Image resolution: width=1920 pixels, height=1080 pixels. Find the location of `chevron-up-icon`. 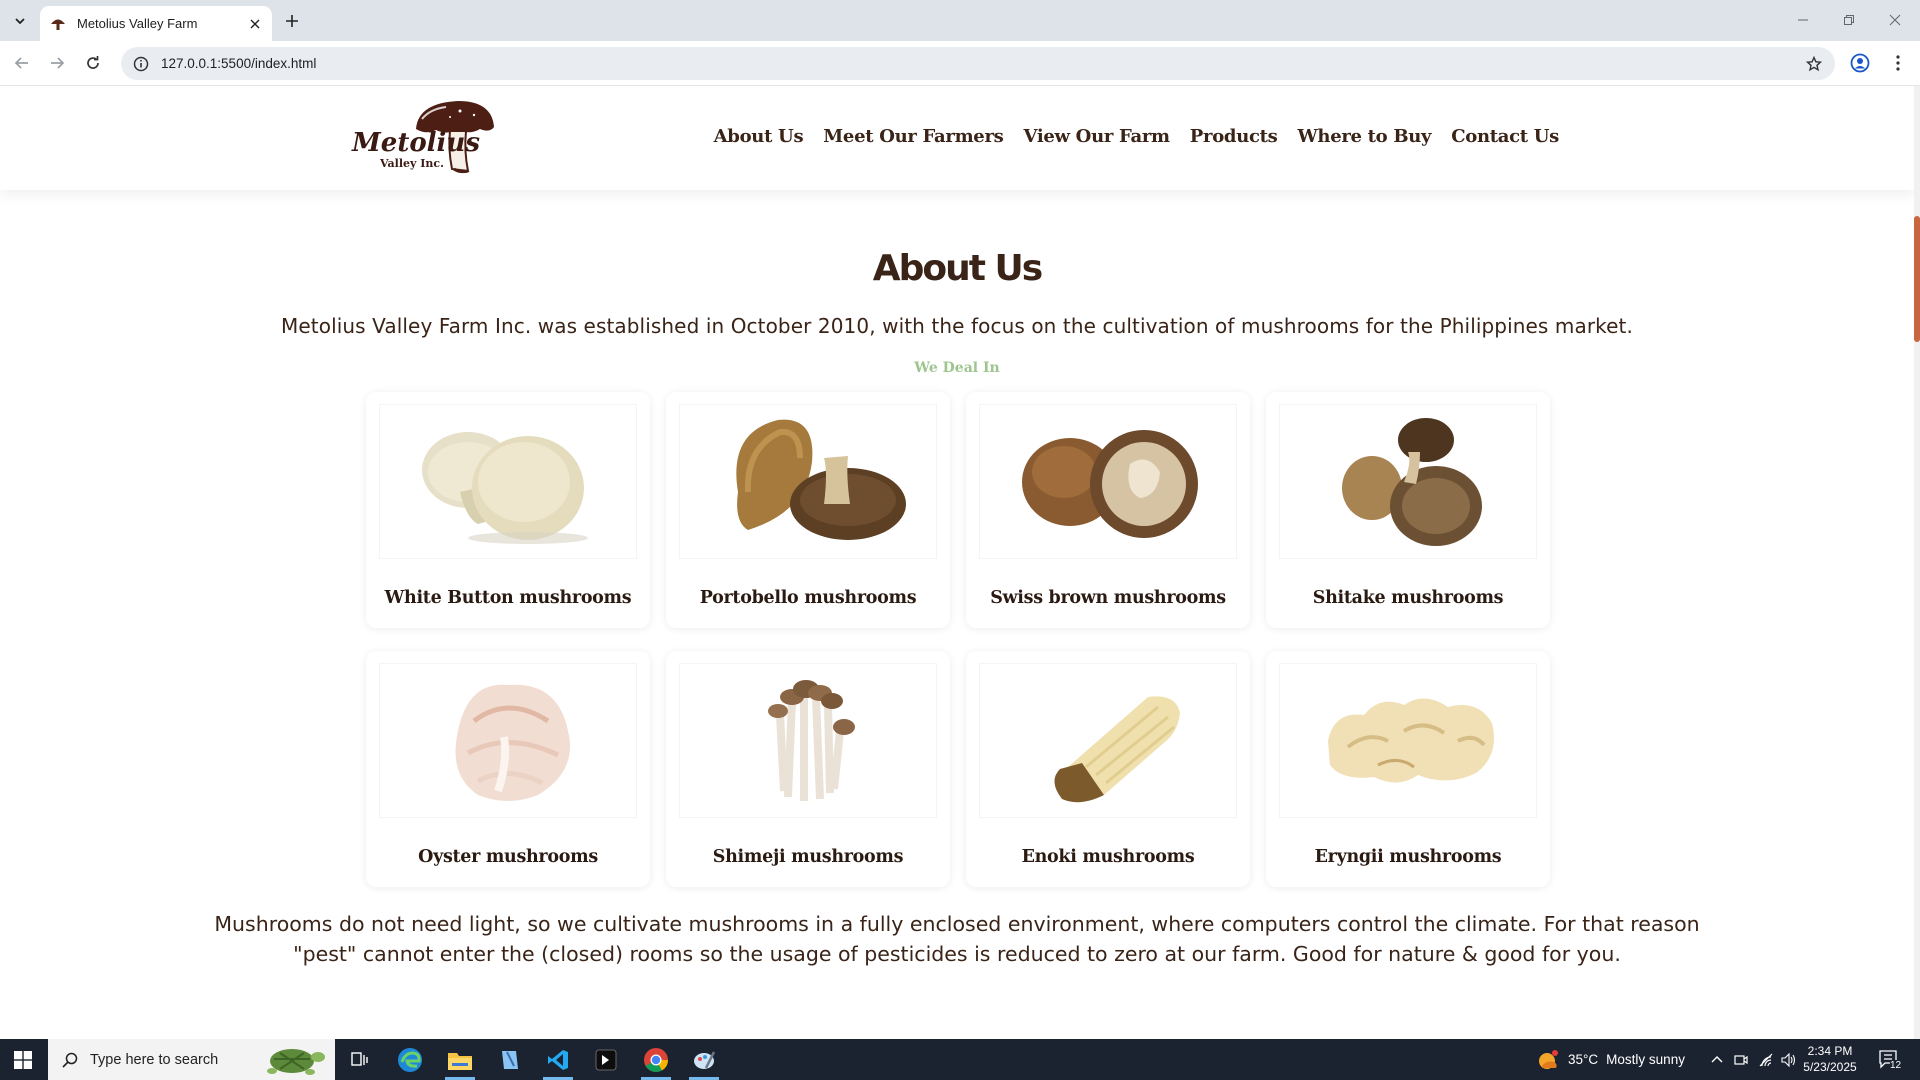

chevron-up-icon is located at coordinates (1717, 1058).